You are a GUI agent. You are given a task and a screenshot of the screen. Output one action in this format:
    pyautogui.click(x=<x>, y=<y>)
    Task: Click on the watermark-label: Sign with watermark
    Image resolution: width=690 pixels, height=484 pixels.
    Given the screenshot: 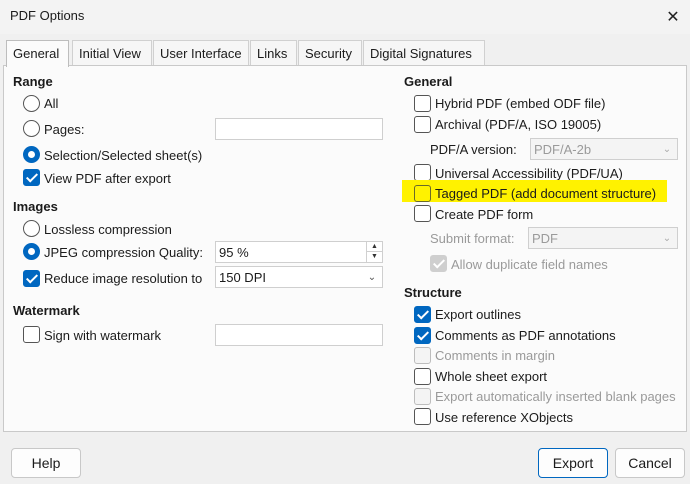 What is the action you would take?
    pyautogui.click(x=103, y=335)
    